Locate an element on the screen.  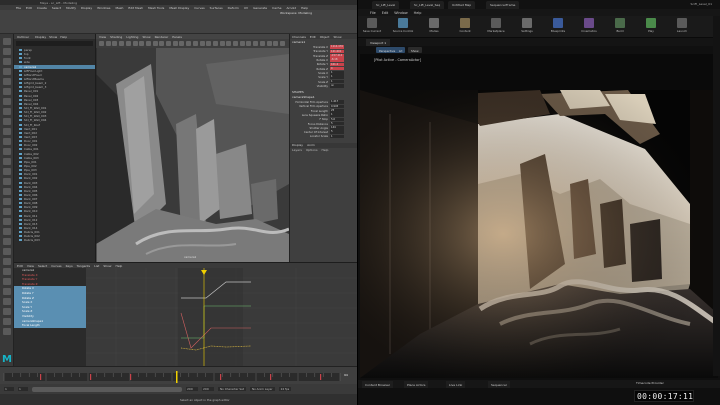
toolbar-button: Marketplace is located at coordinates (496, 27).